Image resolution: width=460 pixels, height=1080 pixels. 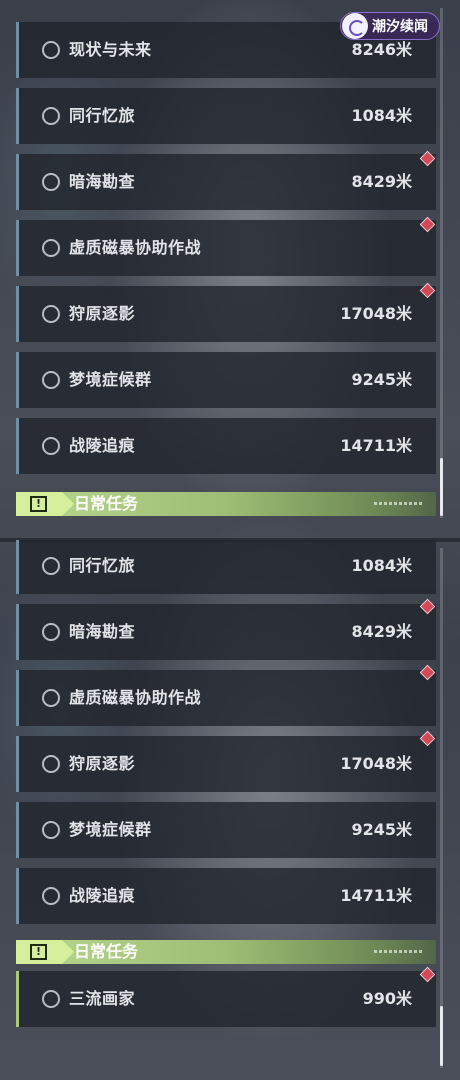 I want to click on event-badge-label: 潮汐续闻, so click(x=400, y=27).